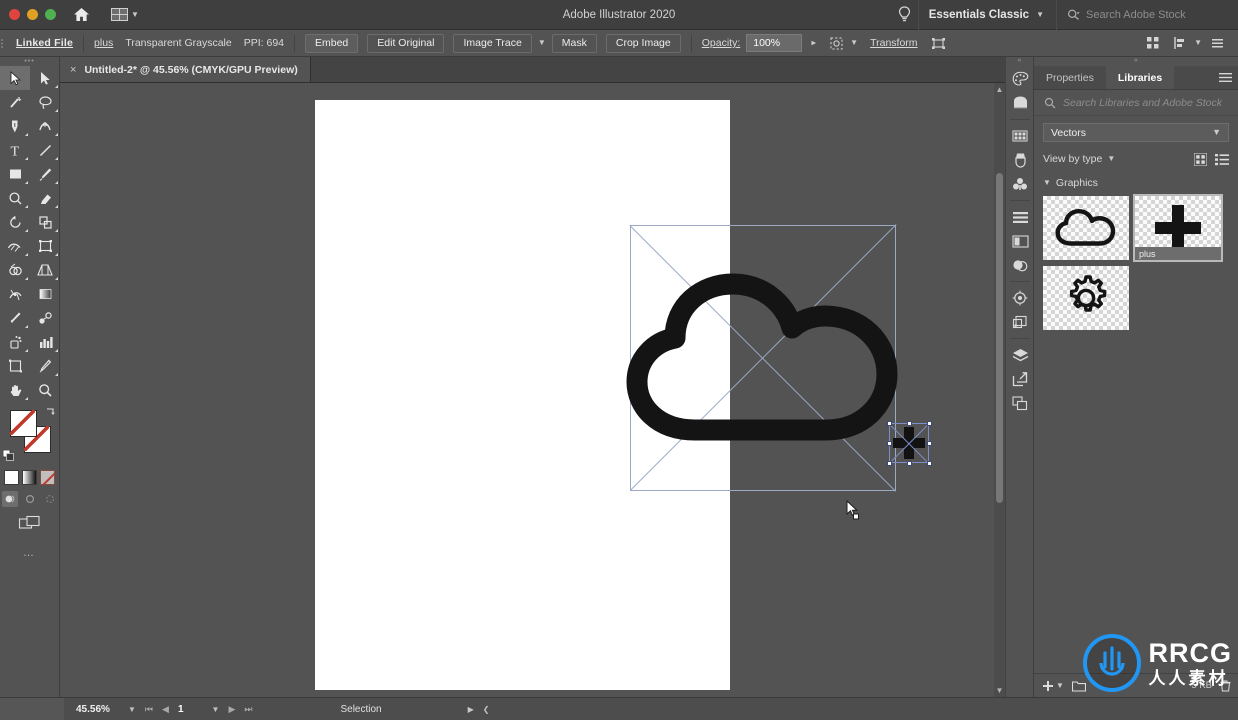 The height and width of the screenshot is (720, 1238). I want to click on hand-tool, so click(15, 390).